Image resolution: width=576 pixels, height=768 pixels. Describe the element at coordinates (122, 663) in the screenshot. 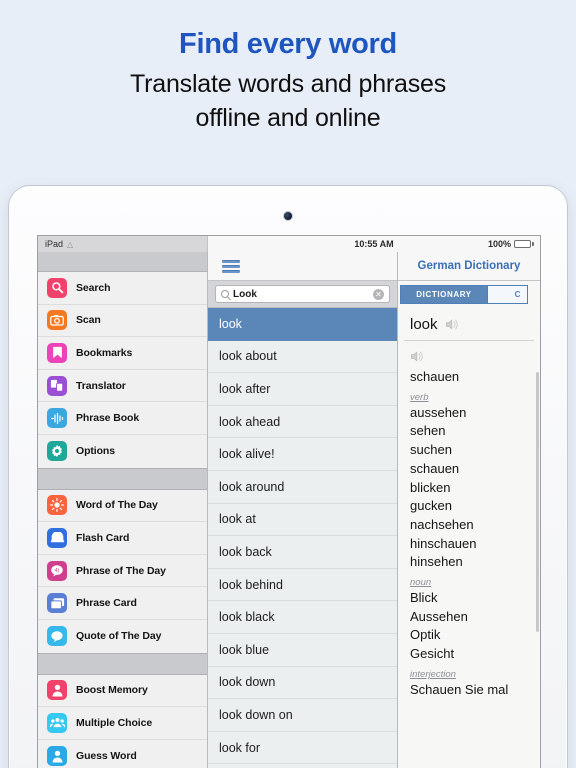

I see `sidebar-group-separator` at that location.